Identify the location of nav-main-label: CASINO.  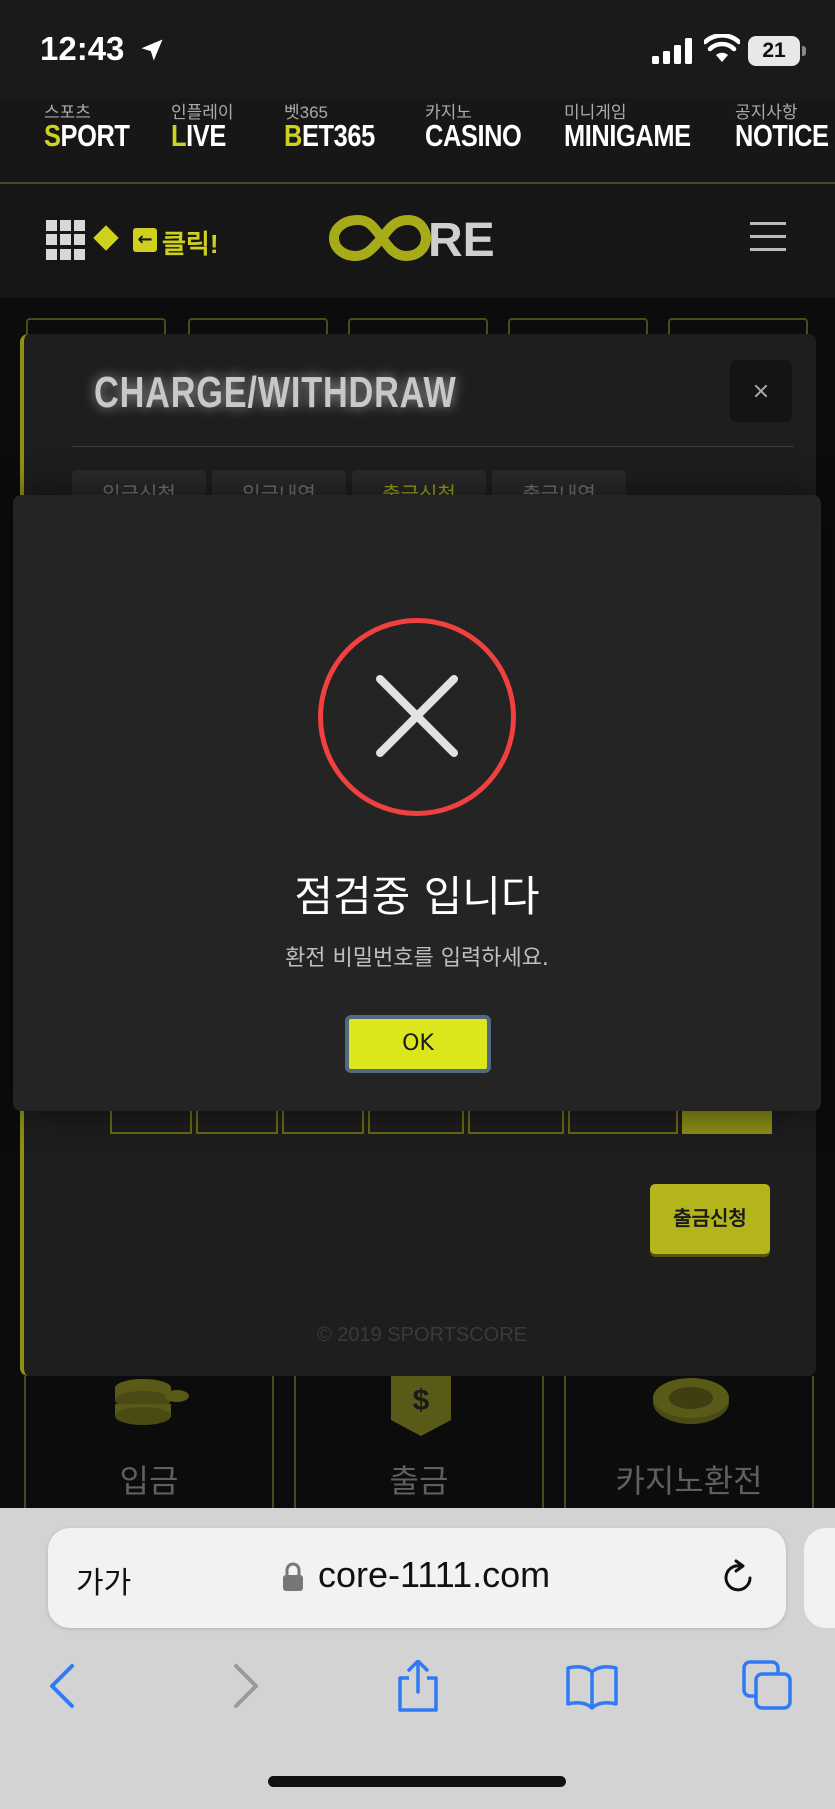
(473, 135).